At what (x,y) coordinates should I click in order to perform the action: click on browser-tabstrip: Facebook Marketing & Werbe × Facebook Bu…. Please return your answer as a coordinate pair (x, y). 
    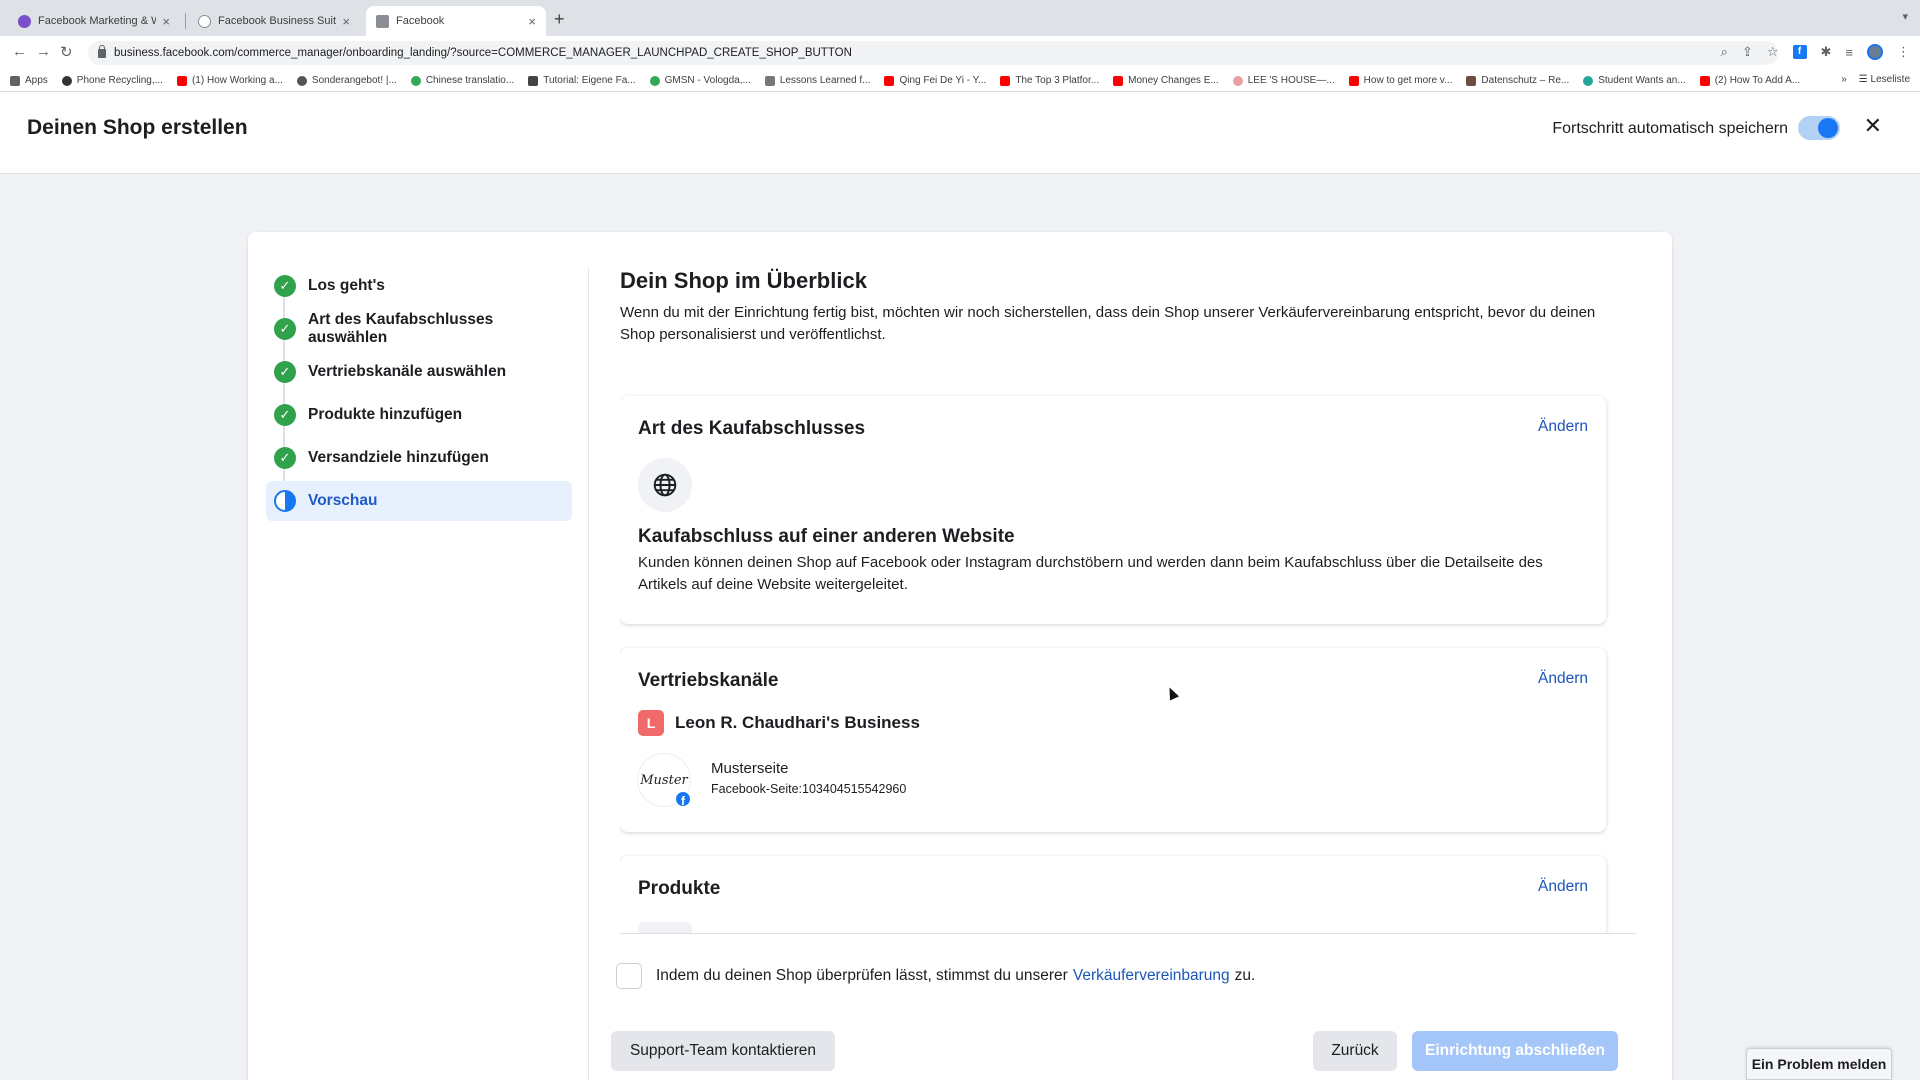
    Looking at the image, I should click on (960, 18).